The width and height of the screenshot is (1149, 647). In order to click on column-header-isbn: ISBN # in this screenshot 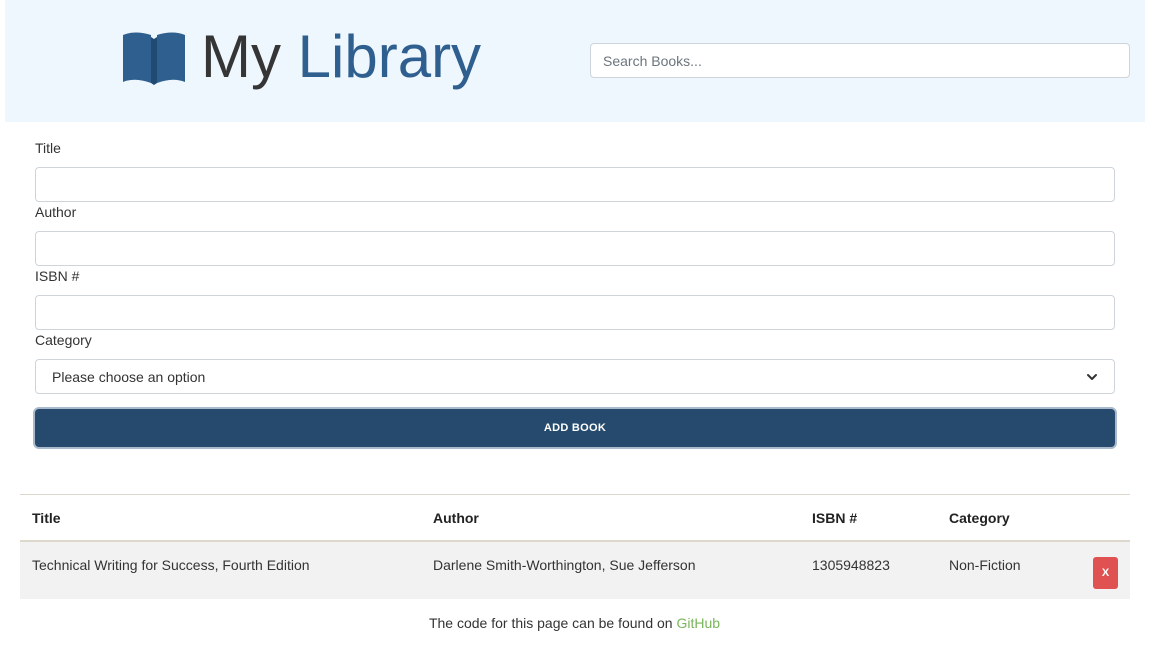, I will do `click(835, 518)`.